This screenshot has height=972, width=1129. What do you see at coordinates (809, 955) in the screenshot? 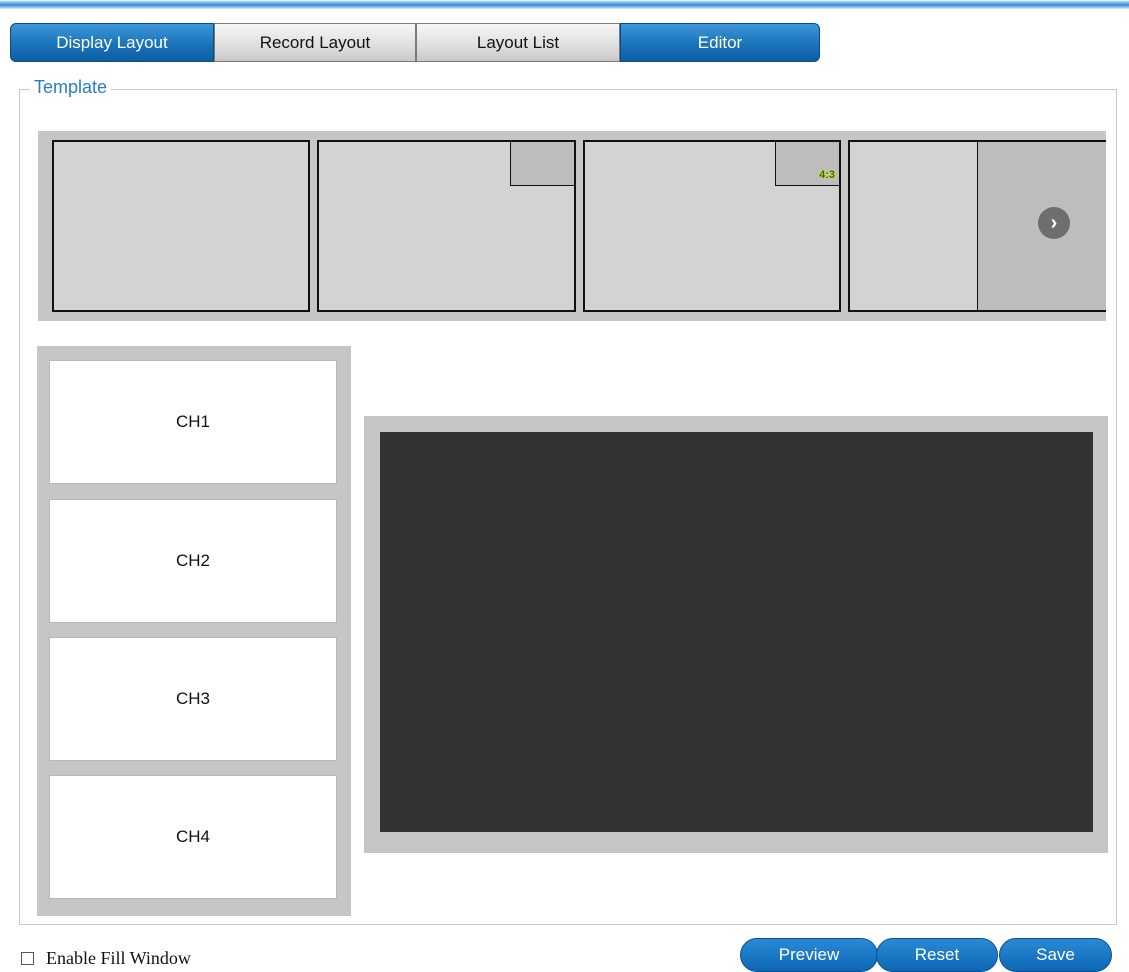
I see `preview-button: Preview` at bounding box center [809, 955].